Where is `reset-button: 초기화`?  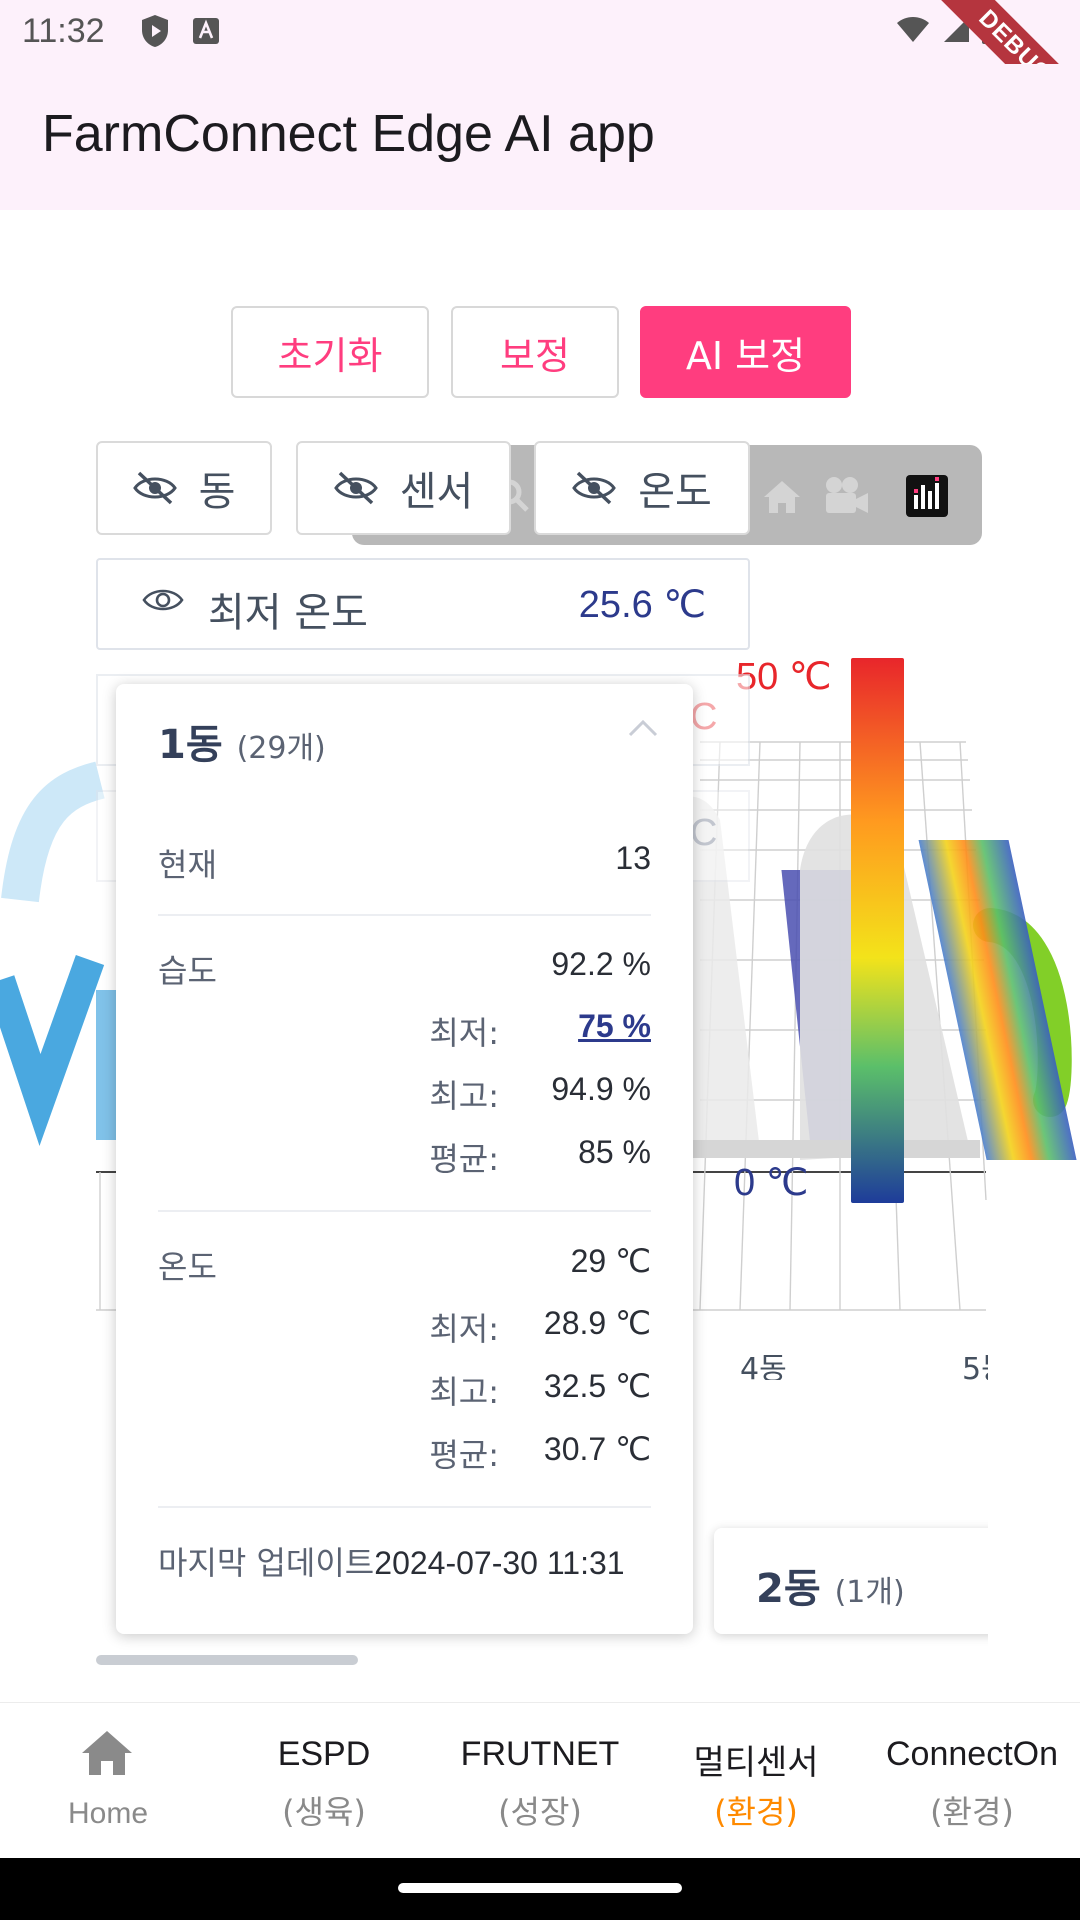
reset-button: 초기화 is located at coordinates (330, 352).